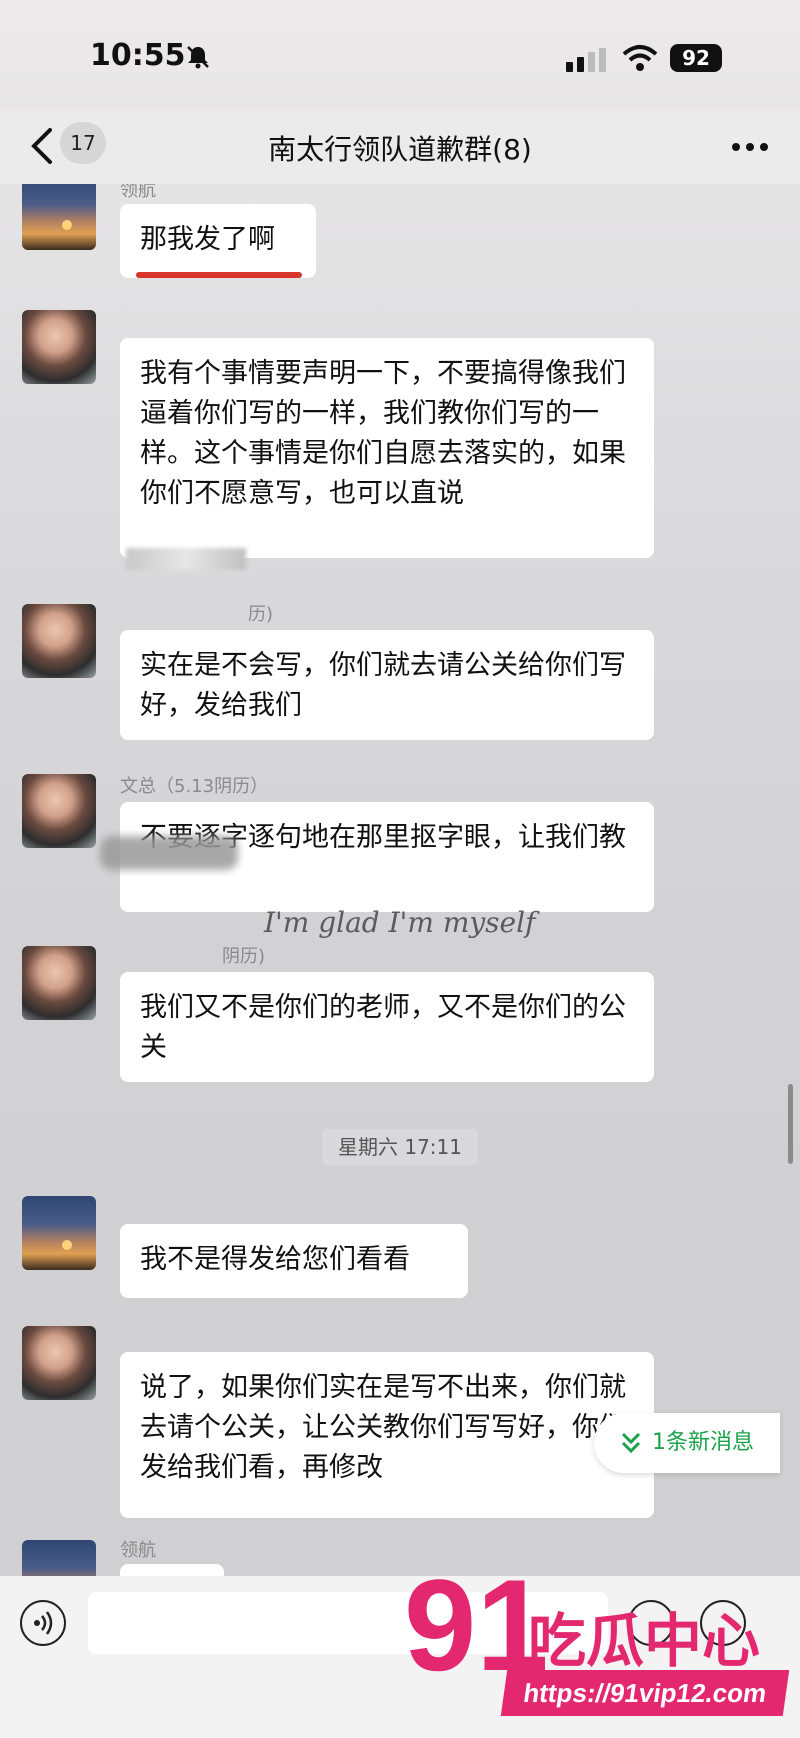  What do you see at coordinates (400, 55) in the screenshot?
I see `status-bar: 10:55 92` at bounding box center [400, 55].